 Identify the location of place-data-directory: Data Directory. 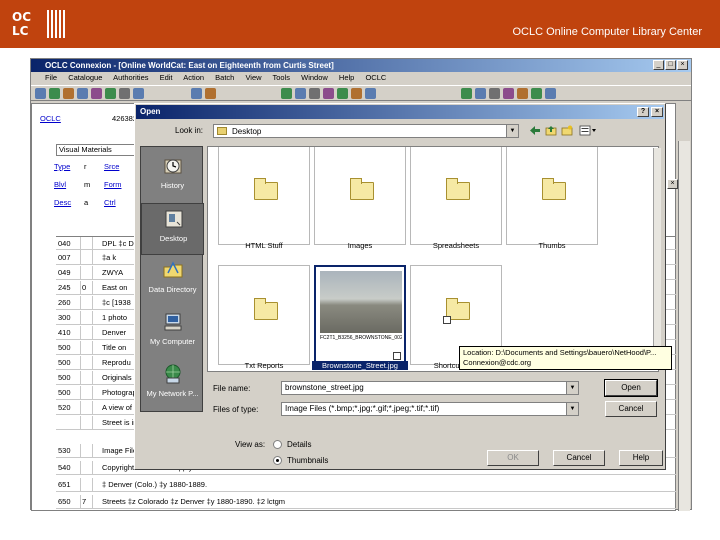
(172, 281).